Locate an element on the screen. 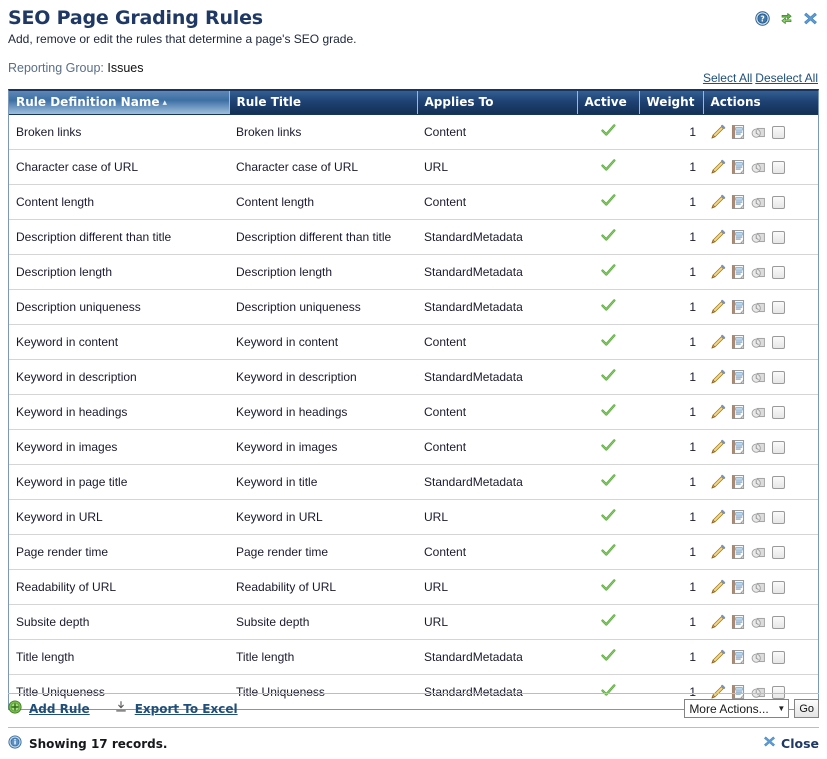 The image size is (827, 759). close-window-icon is located at coordinates (810, 18).